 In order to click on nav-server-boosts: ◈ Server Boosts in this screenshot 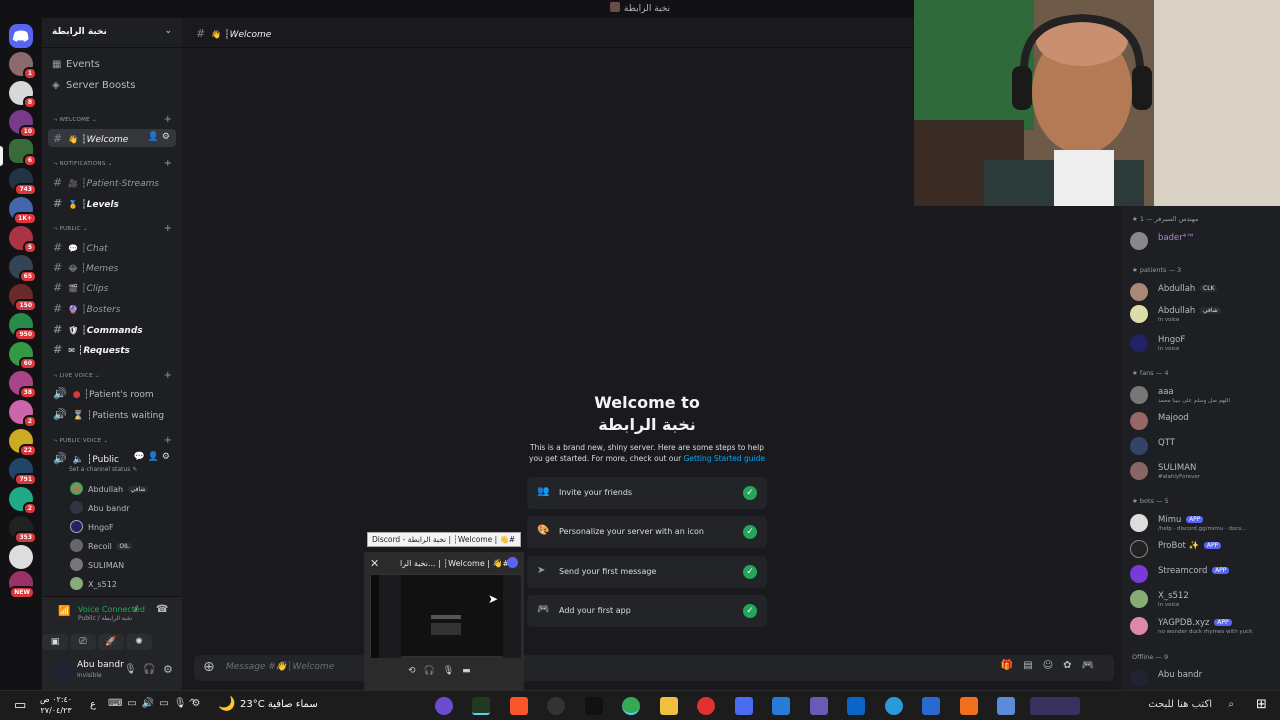, I will do `click(93, 85)`.